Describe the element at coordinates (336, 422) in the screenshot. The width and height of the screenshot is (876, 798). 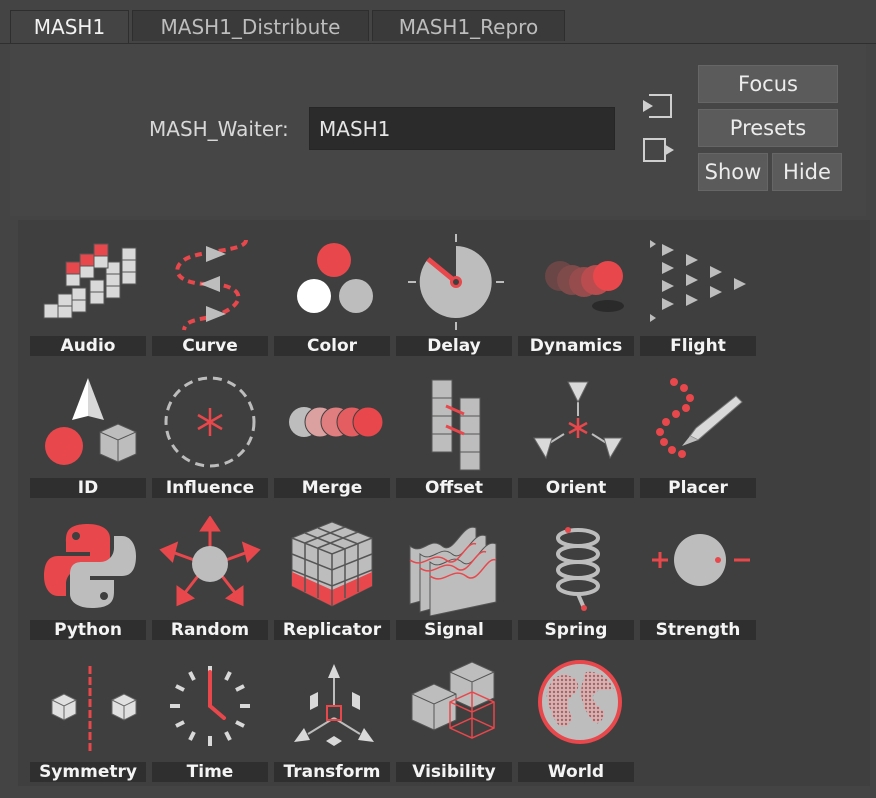
I see `merge-icon` at that location.